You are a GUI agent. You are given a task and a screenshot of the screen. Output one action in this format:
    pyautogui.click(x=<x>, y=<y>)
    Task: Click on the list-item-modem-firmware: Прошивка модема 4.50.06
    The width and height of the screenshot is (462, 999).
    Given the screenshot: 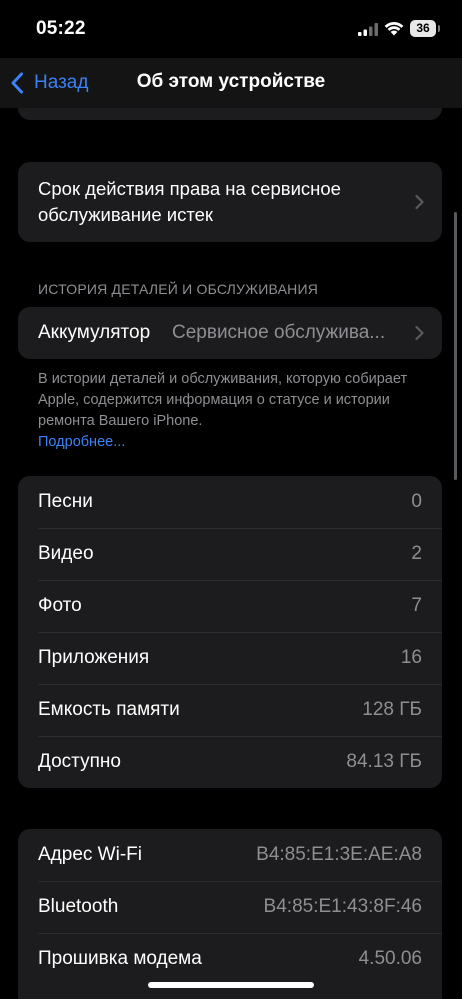 What is the action you would take?
    pyautogui.click(x=230, y=959)
    